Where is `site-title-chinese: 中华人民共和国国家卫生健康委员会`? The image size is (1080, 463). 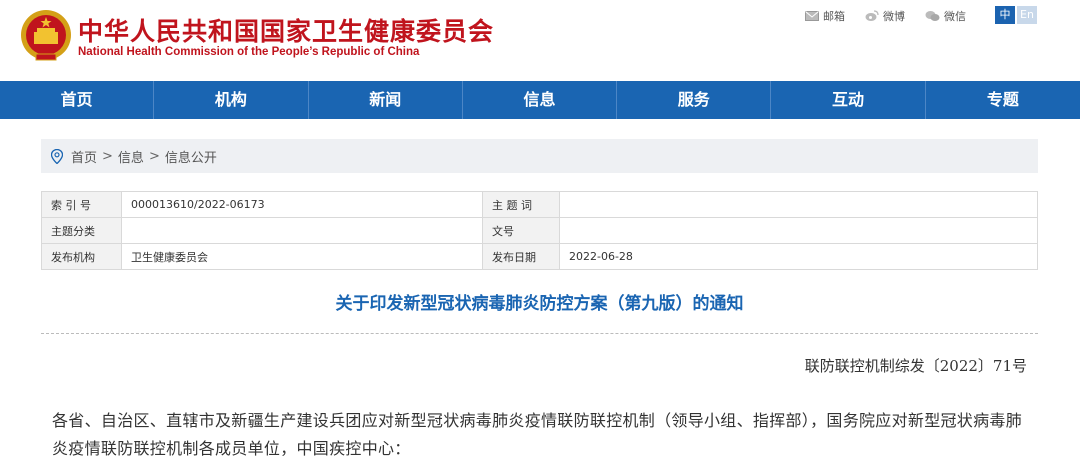
site-title-chinese: 中华人民共和国国家卫生健康委员会 is located at coordinates (286, 30).